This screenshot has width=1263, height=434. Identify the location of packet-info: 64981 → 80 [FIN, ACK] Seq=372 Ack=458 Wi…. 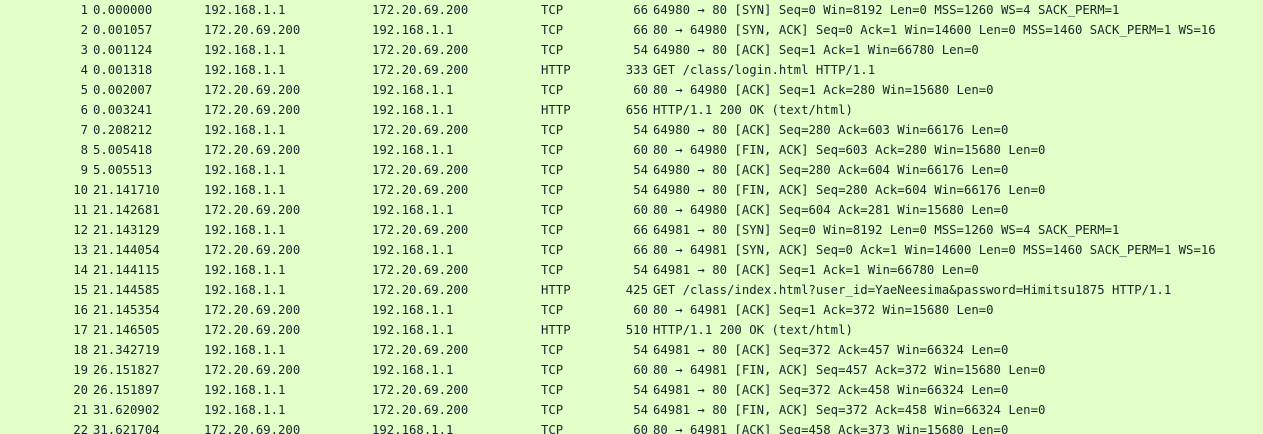
(849, 410).